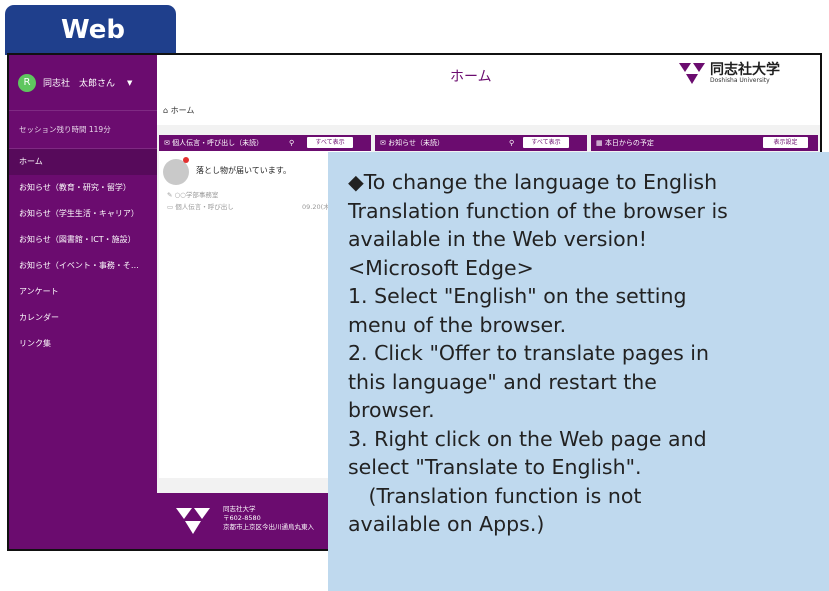  What do you see at coordinates (517, 296) in the screenshot?
I see `instruction-line: 1. Select "English" on the setting` at bounding box center [517, 296].